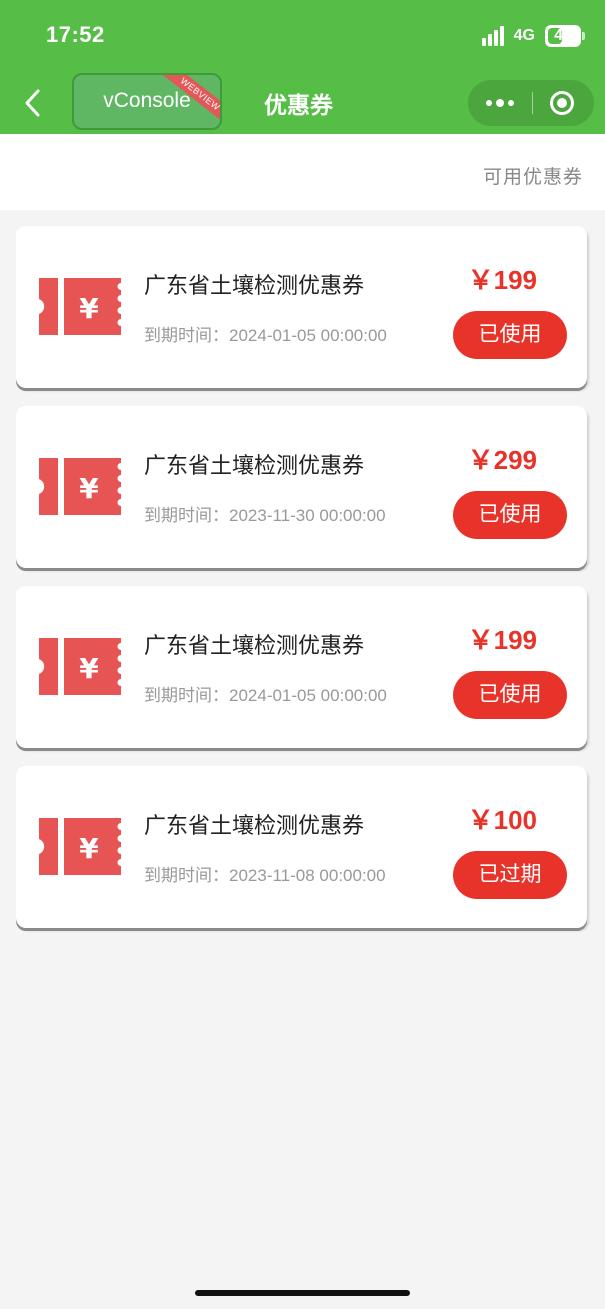  I want to click on home-indicator, so click(302, 1293).